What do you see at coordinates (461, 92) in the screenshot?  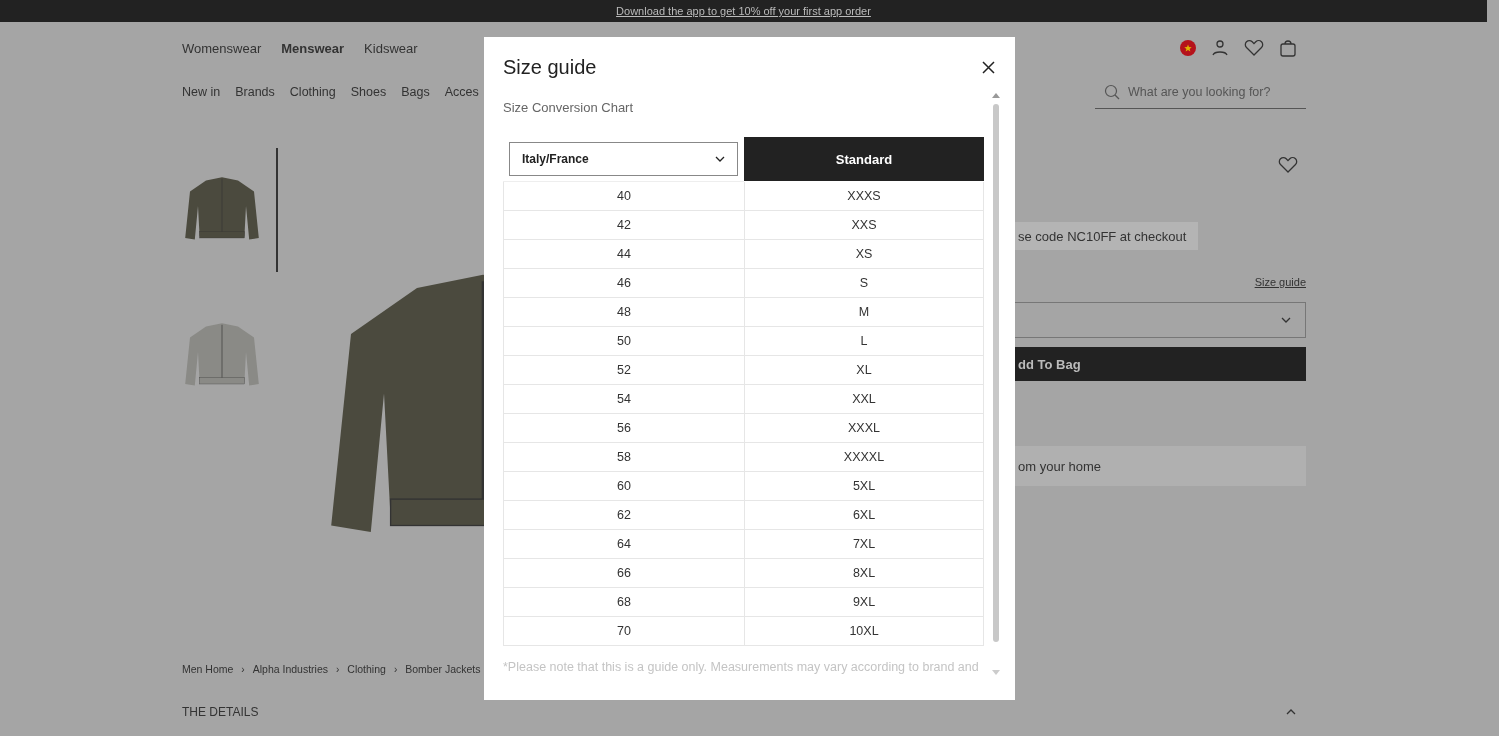 I see `category-link: Acces` at bounding box center [461, 92].